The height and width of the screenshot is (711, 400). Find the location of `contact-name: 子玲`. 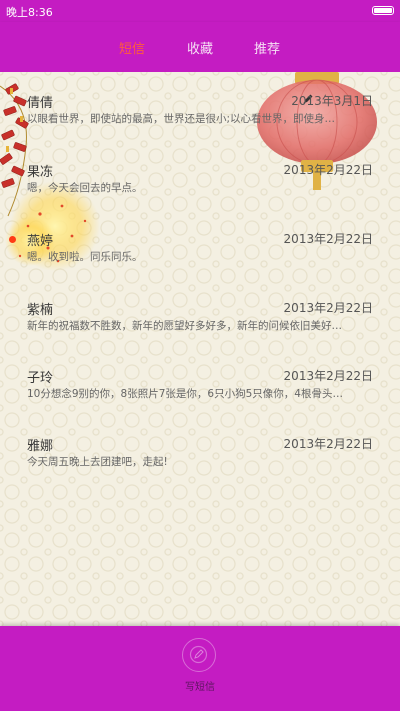

contact-name: 子玲 is located at coordinates (40, 378).